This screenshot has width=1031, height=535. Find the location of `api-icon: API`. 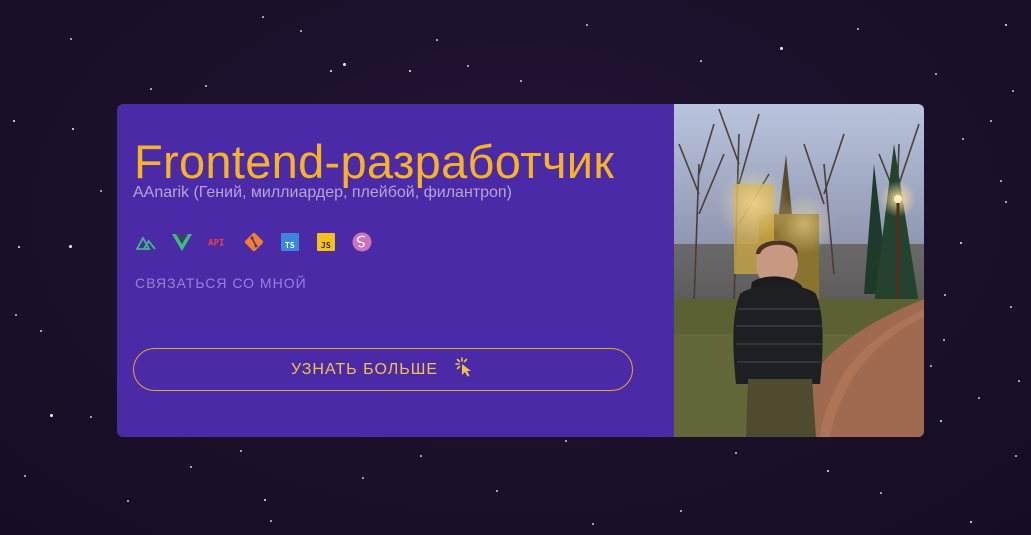

api-icon: API is located at coordinates (218, 242).